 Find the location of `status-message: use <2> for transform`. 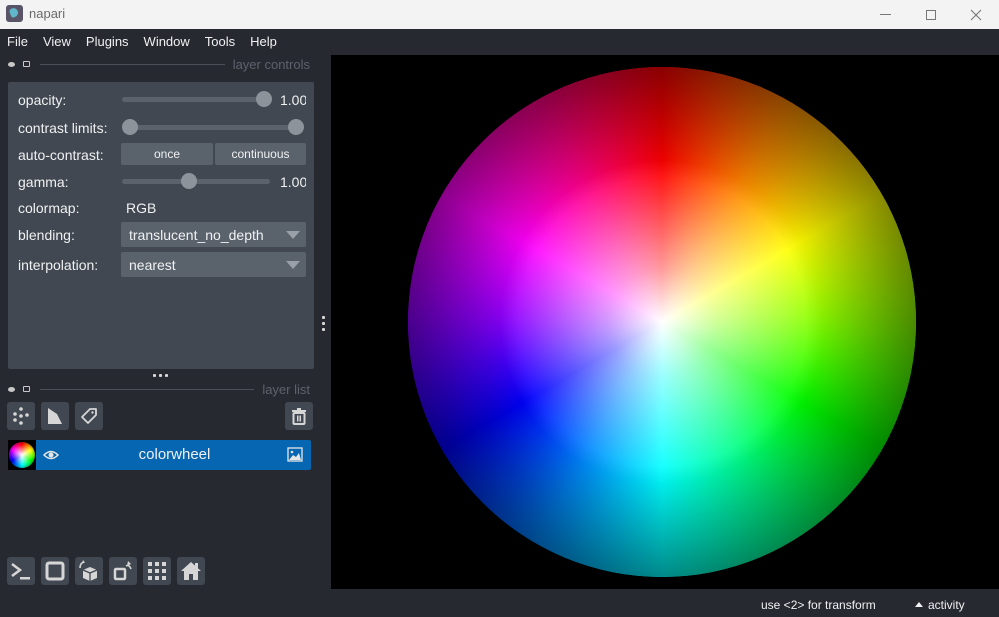

status-message: use <2> for transform is located at coordinates (818, 605).